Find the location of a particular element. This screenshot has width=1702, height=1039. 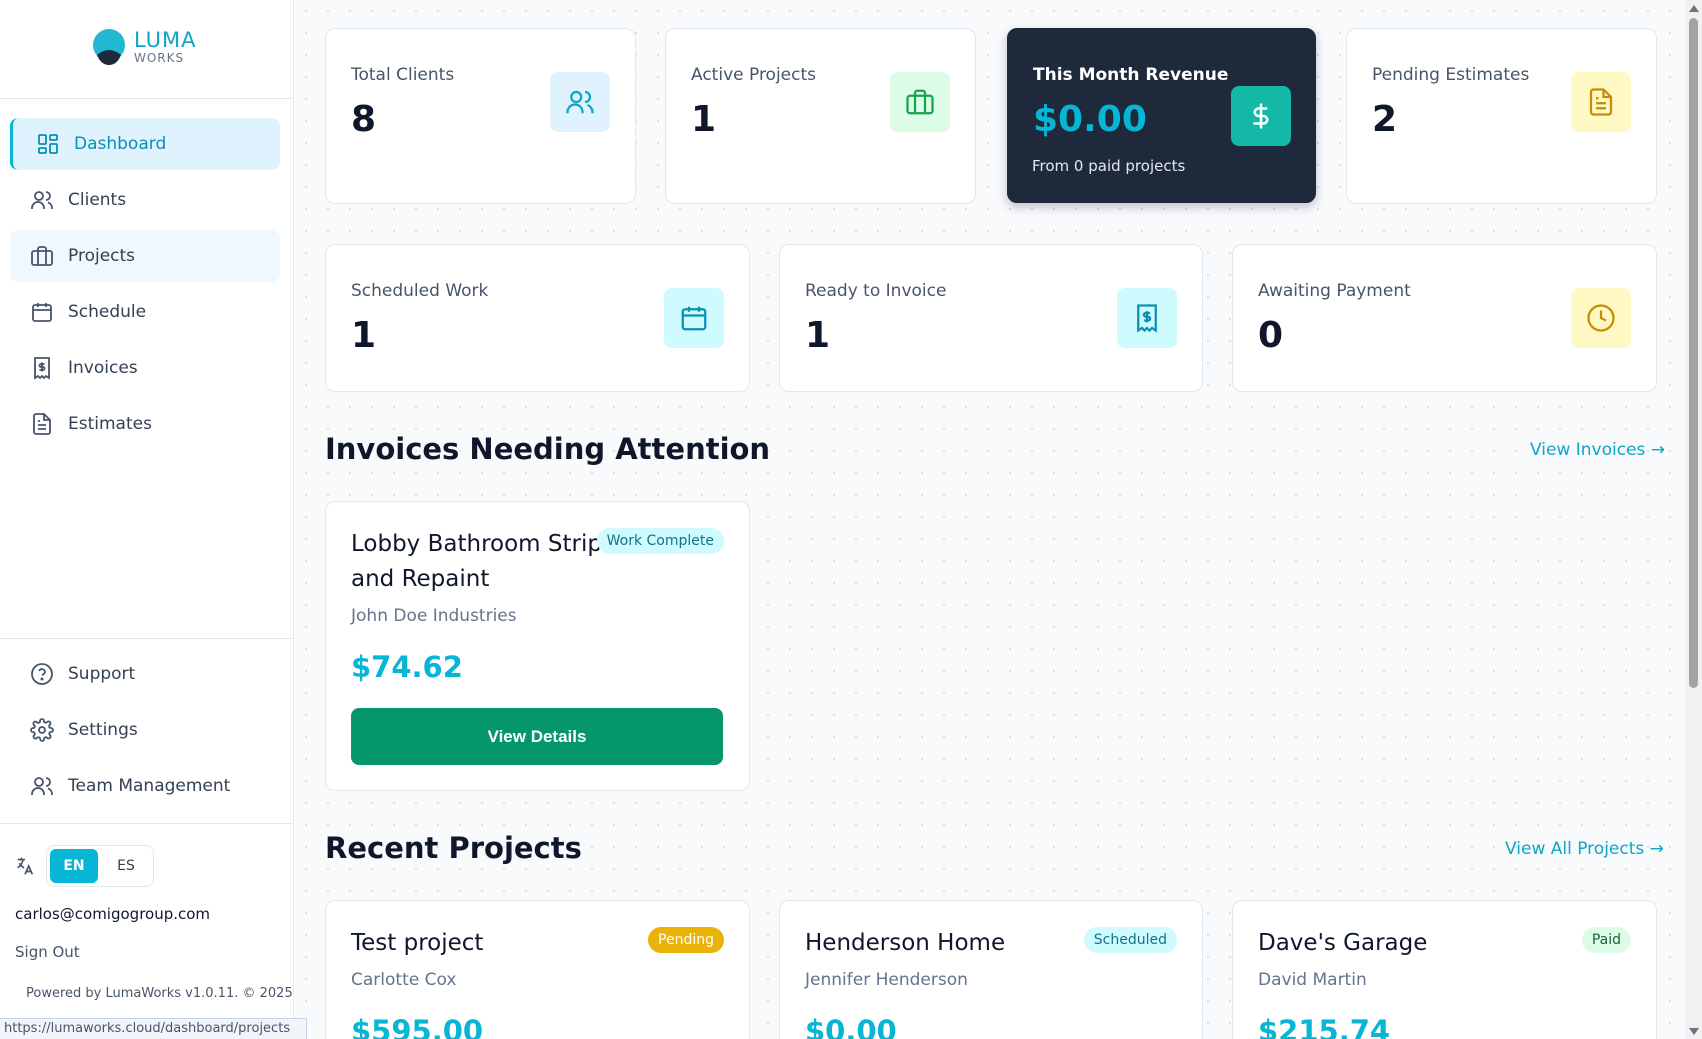

project-client: David Martin is located at coordinates (1312, 980).